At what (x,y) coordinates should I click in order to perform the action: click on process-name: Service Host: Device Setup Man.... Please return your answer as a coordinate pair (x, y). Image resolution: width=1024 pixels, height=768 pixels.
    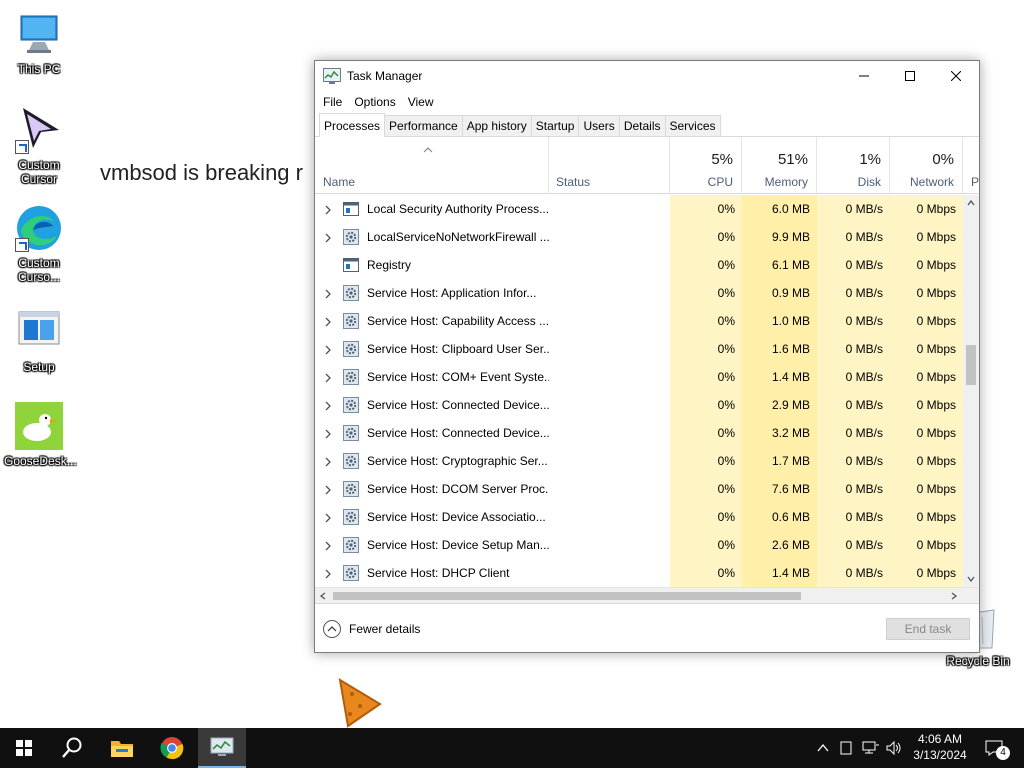
    Looking at the image, I should click on (458, 545).